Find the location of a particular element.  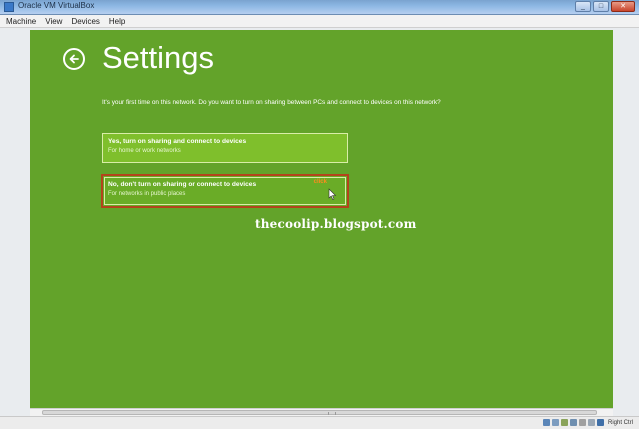

mouse-cursor-icon is located at coordinates (332, 194).